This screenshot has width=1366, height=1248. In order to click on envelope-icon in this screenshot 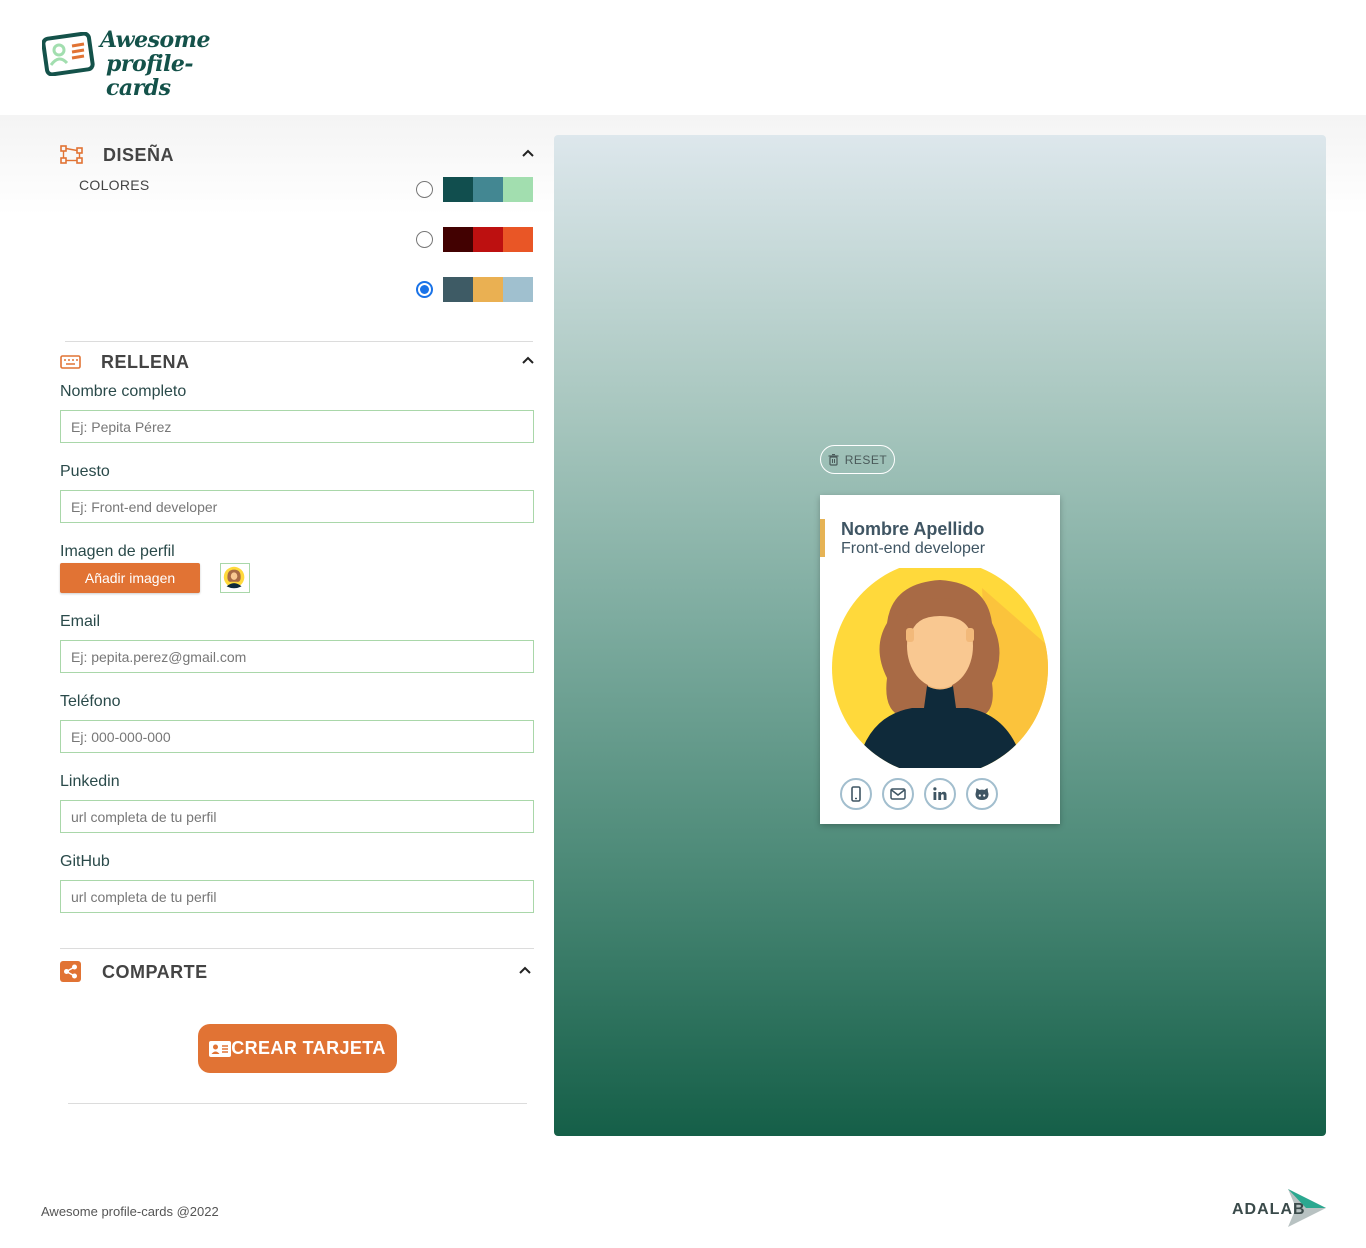, I will do `click(898, 794)`.